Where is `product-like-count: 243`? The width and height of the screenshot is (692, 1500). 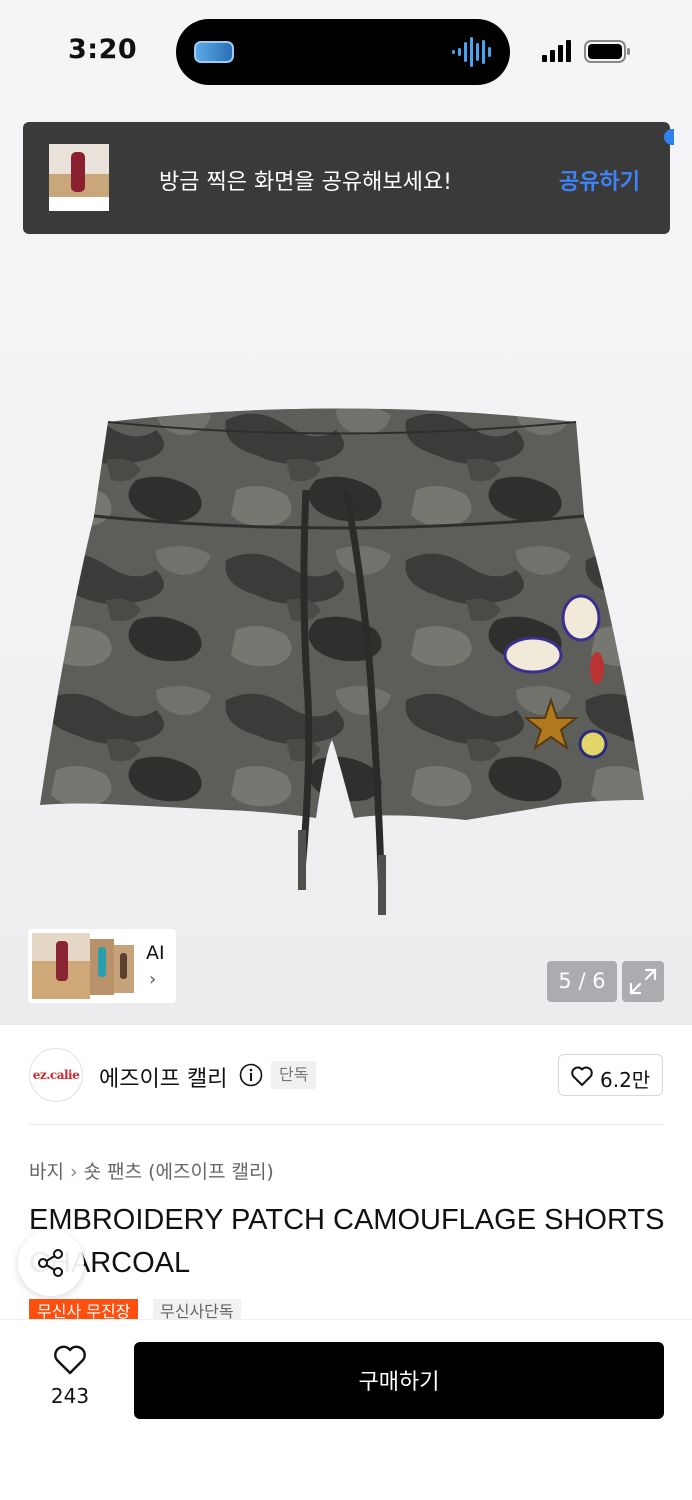
product-like-count: 243 is located at coordinates (70, 1396).